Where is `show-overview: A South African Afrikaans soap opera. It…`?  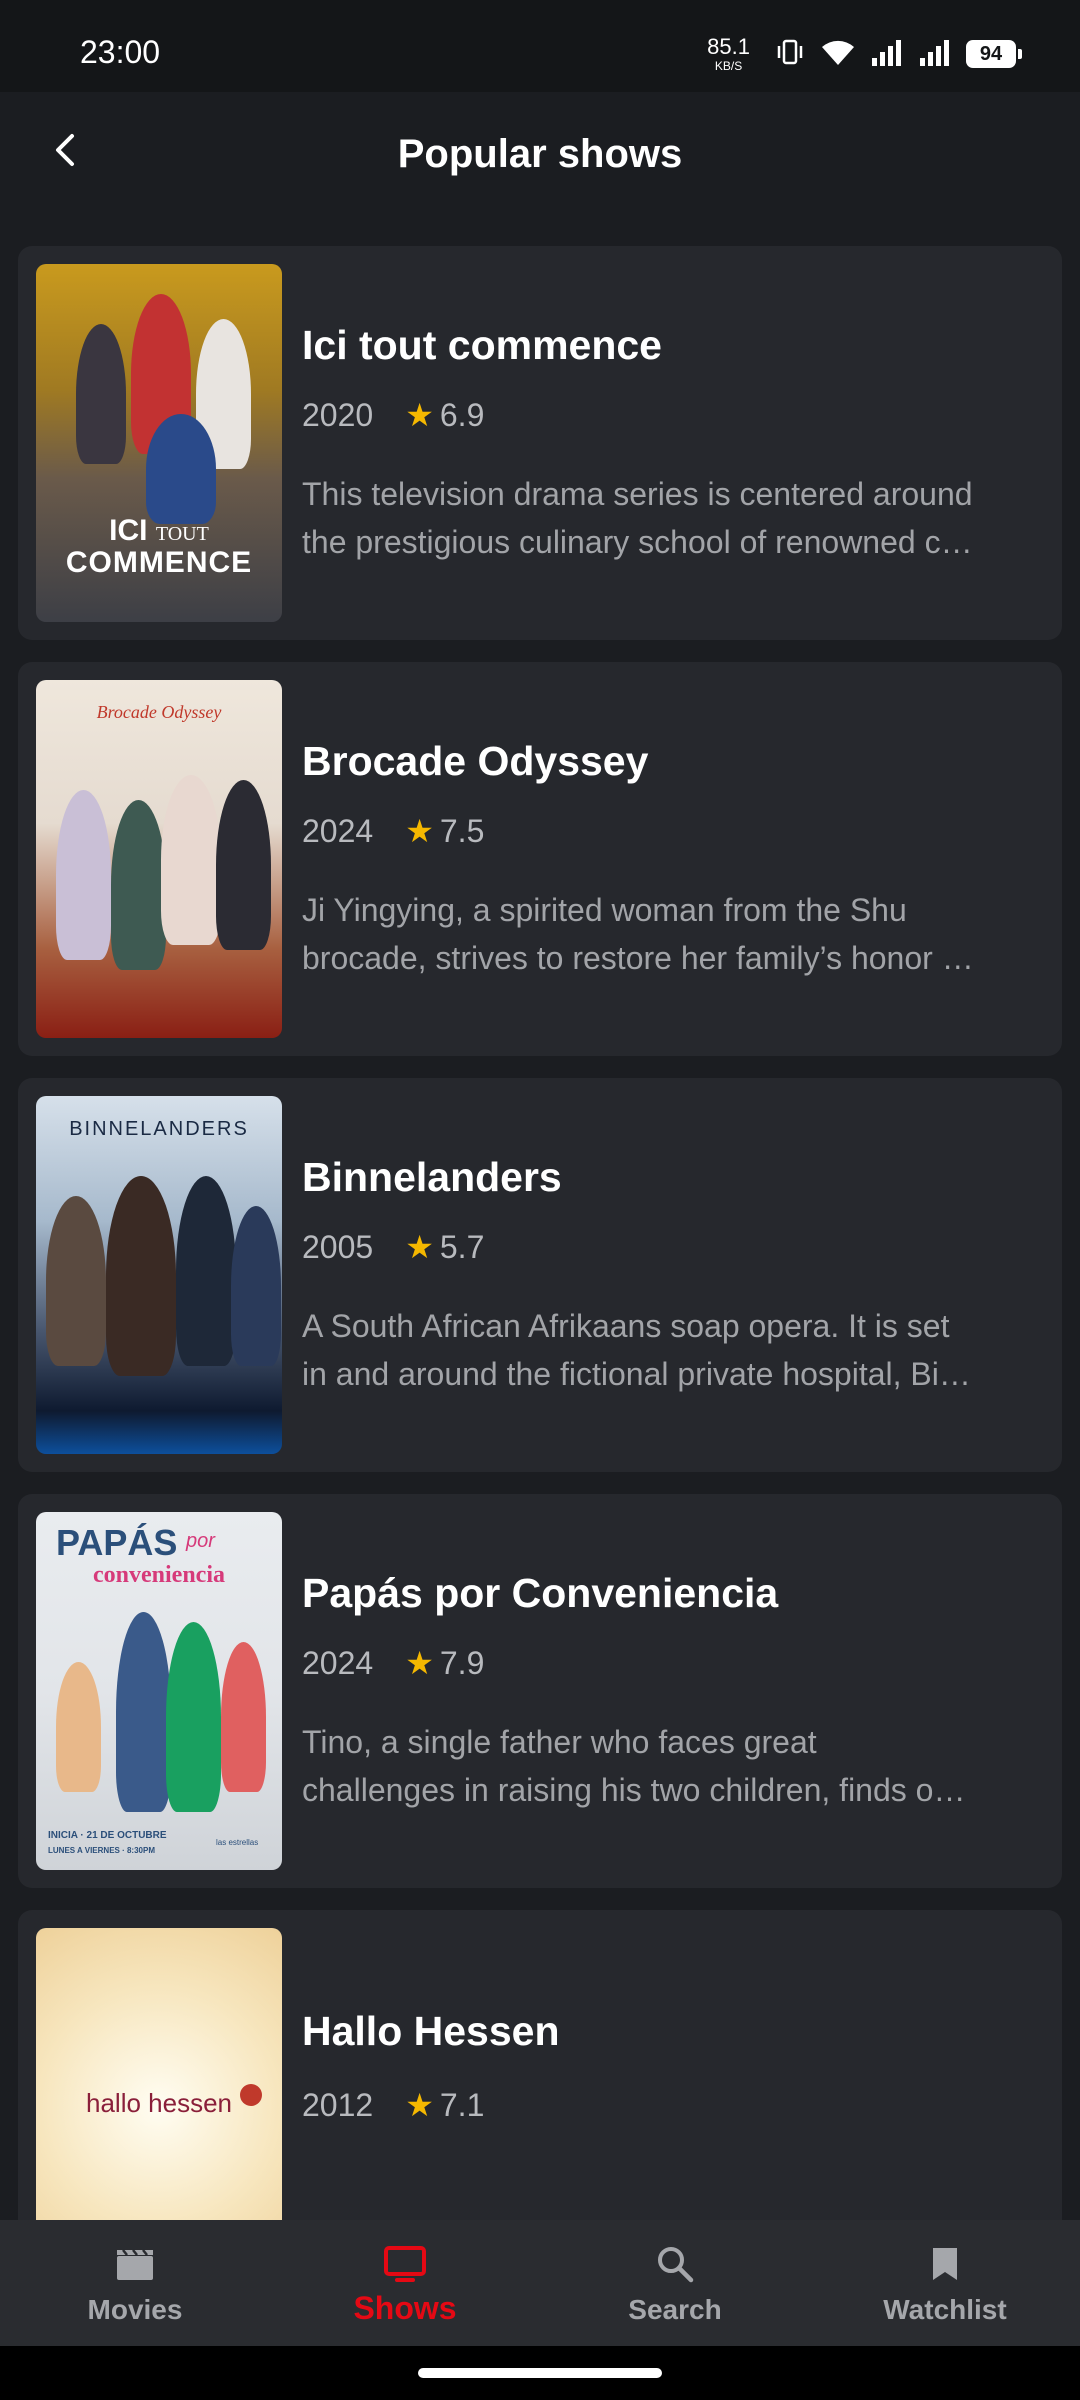
show-overview: A South African Afrikaans soap opera. It… is located at coordinates (682, 1350).